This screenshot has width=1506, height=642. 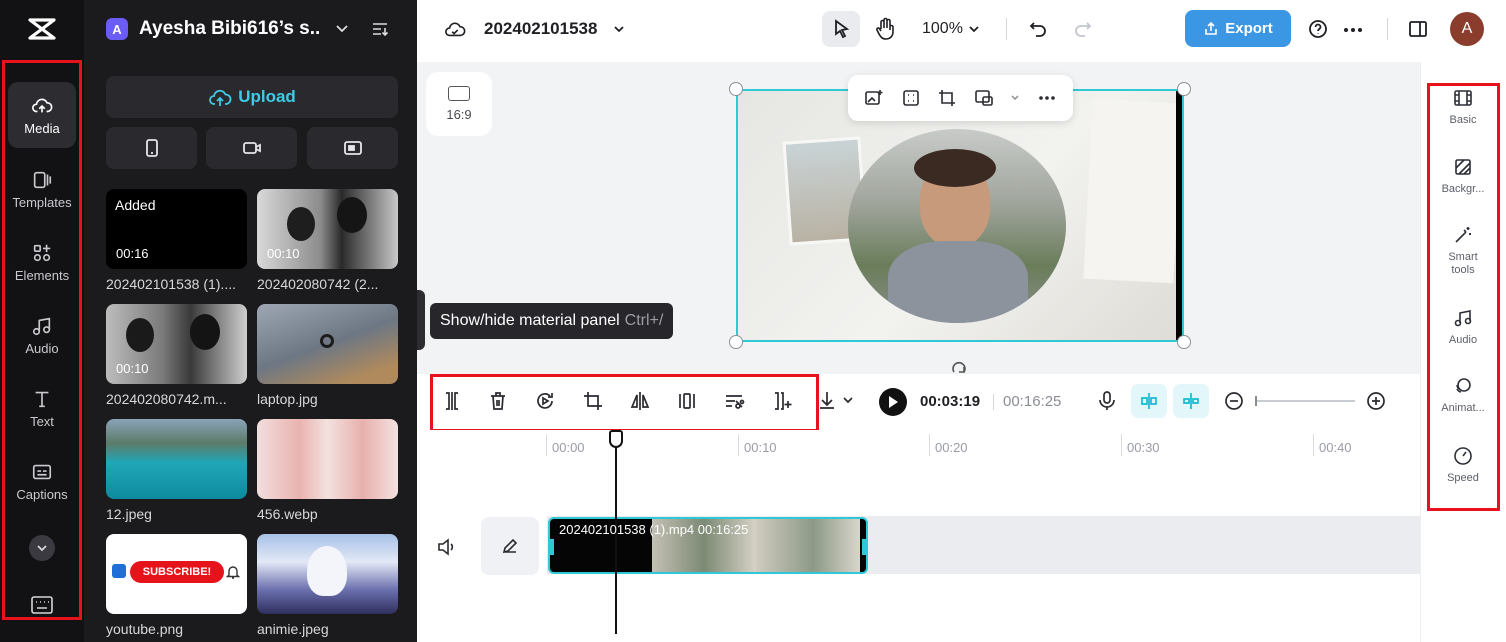 I want to click on total-duration: 00:16:25, so click(x=1032, y=401).